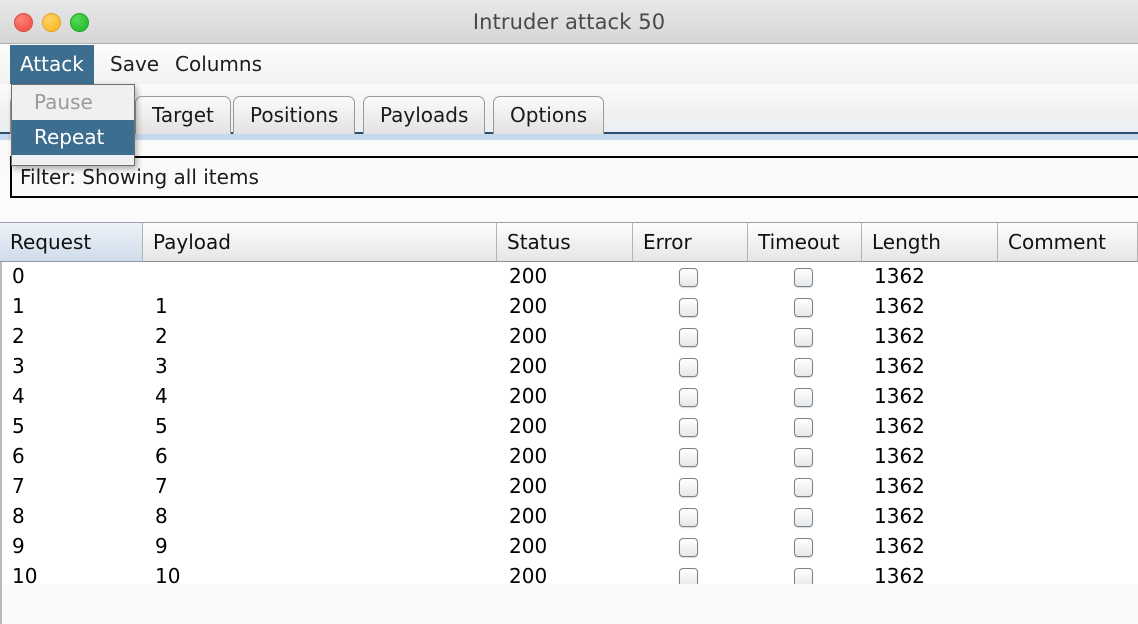 The width and height of the screenshot is (1138, 624). Describe the element at coordinates (73, 102) in the screenshot. I see `menu-item-pause: Pause` at that location.